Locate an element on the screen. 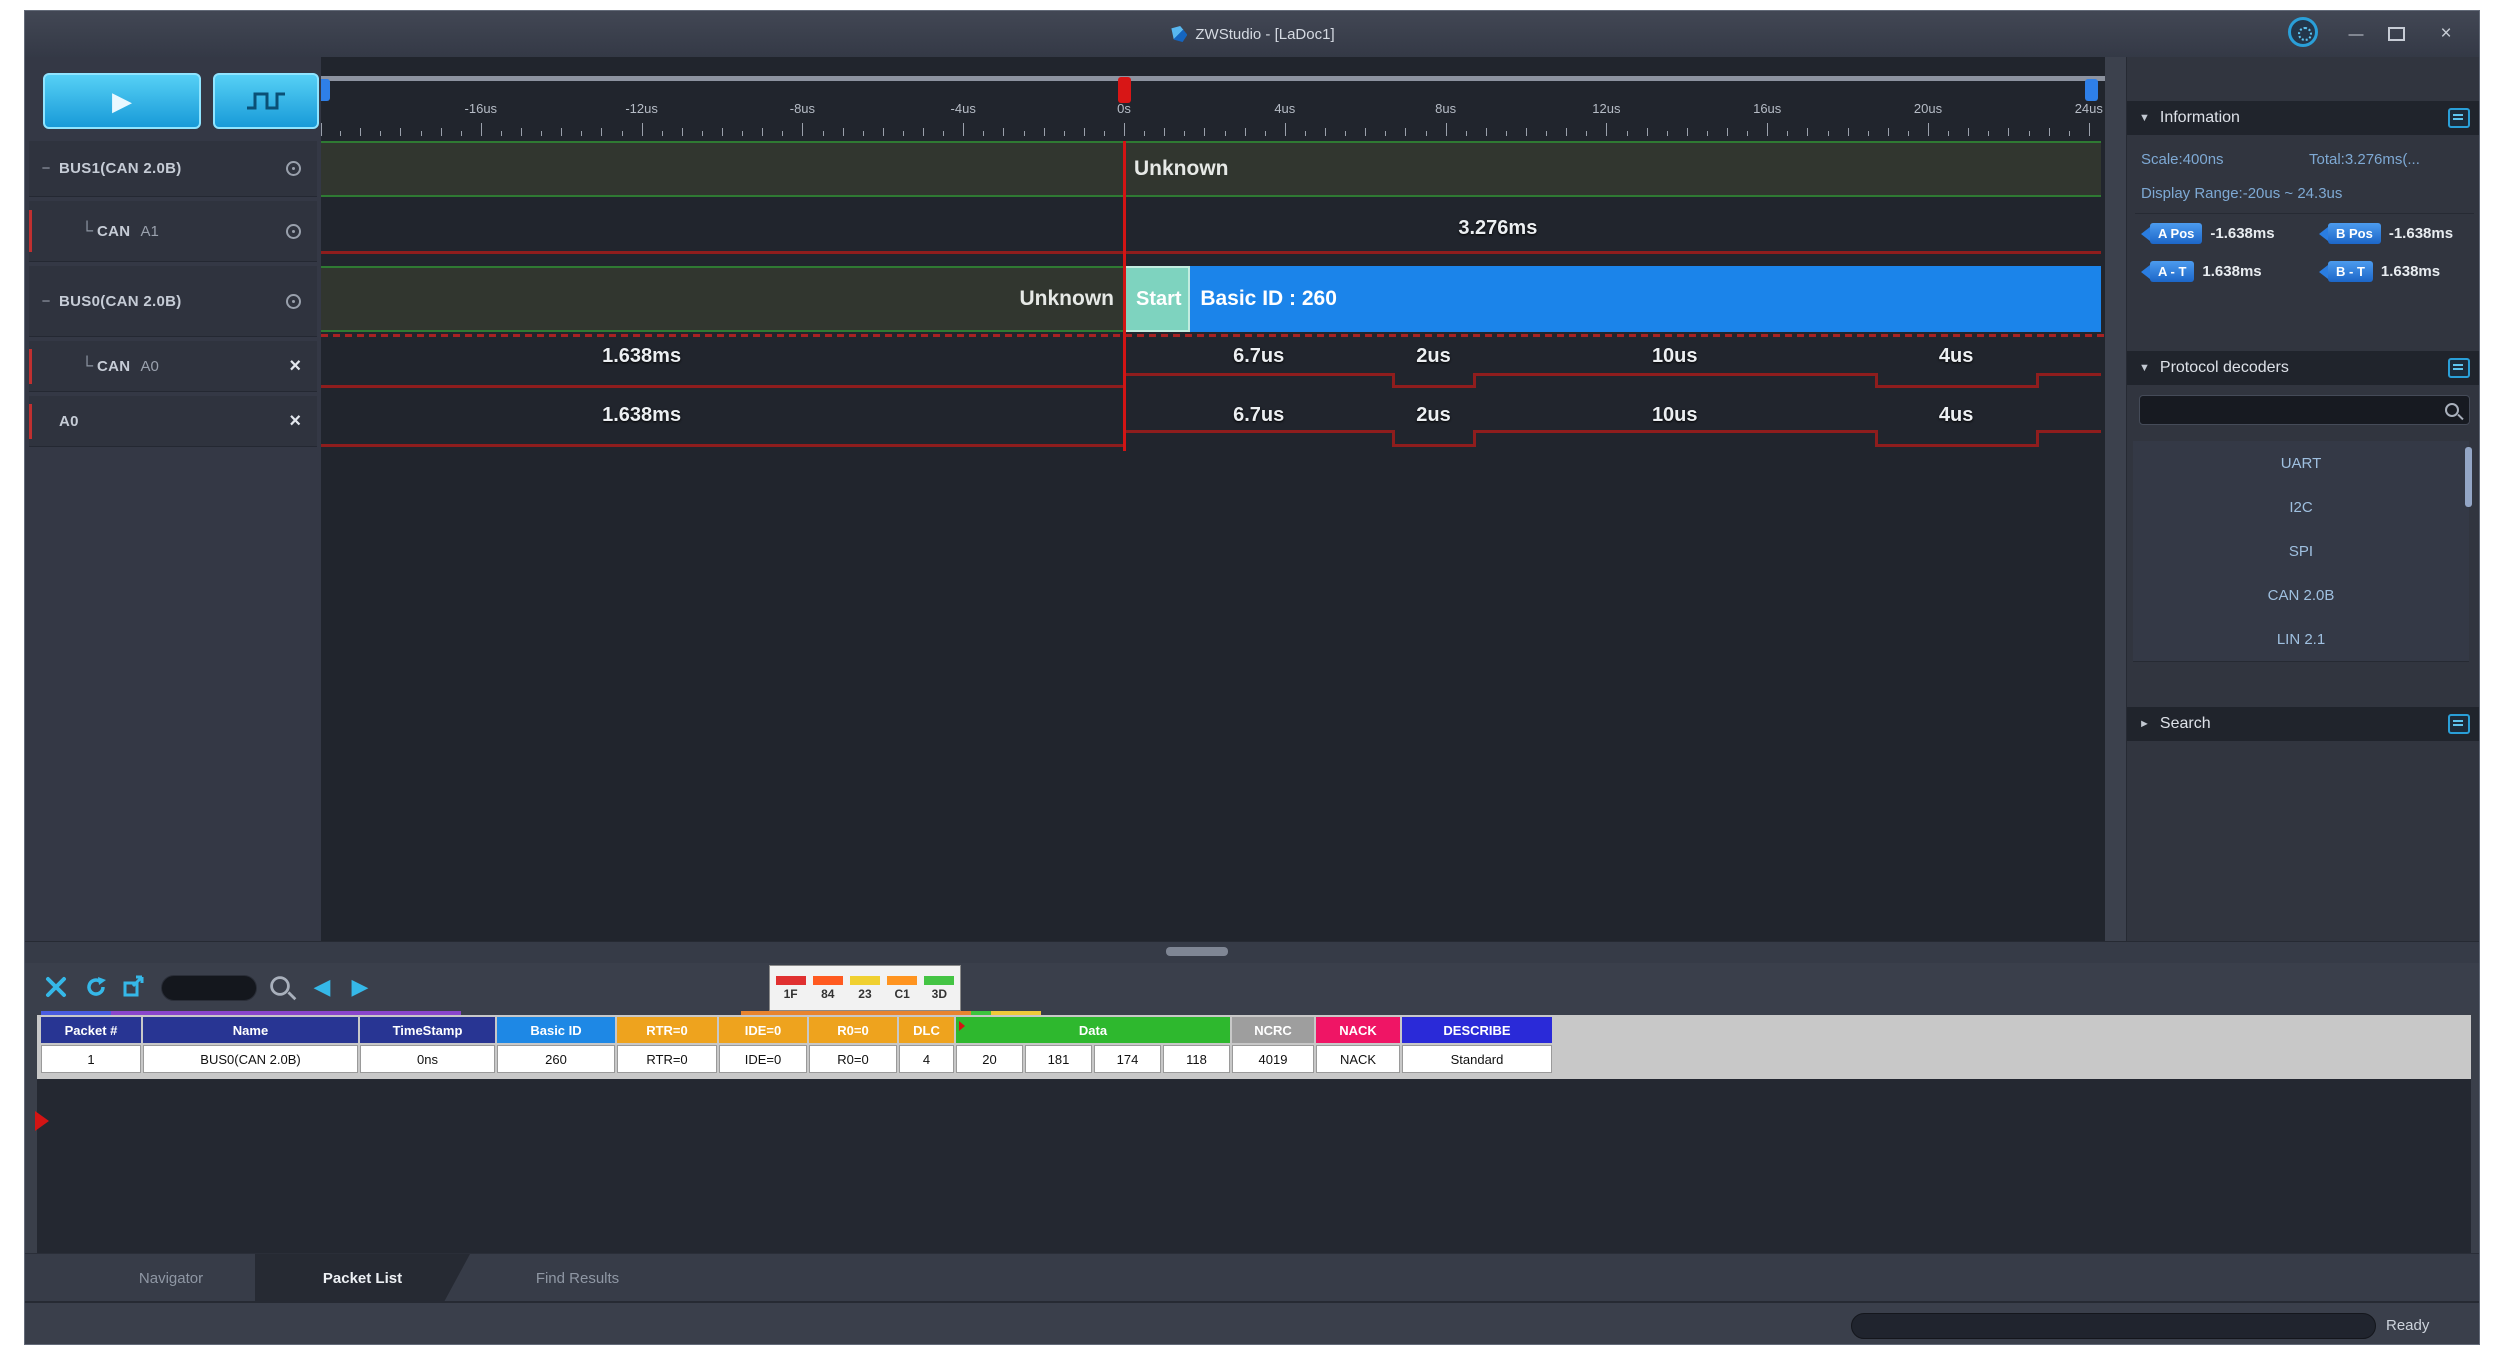 The image size is (2504, 1357). signal-line is located at coordinates (722, 445).